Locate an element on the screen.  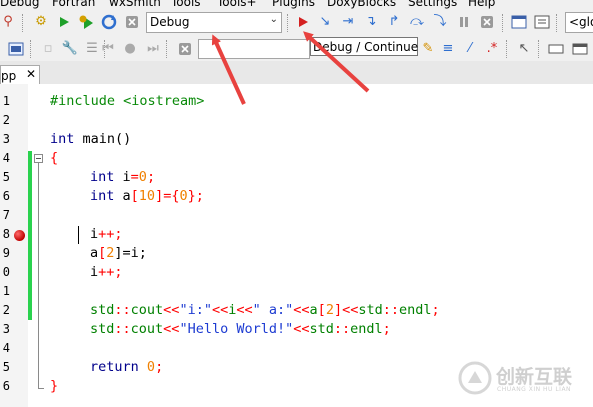
brand-watermark: 创新互联 CHUANG XIN HU LIAN is located at coordinates (523, 378).